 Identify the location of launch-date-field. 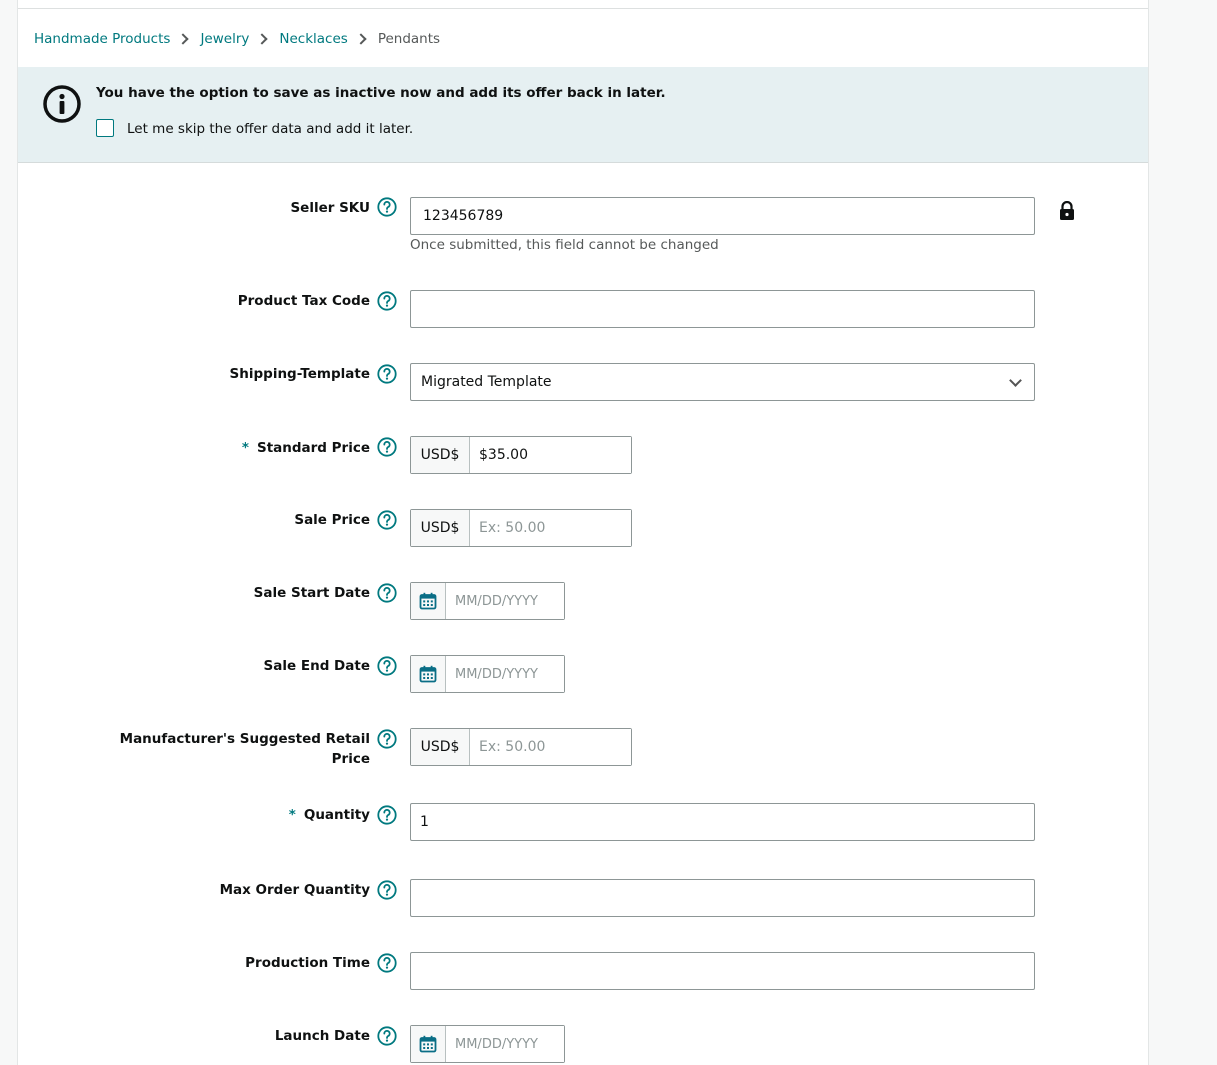
(487, 1044).